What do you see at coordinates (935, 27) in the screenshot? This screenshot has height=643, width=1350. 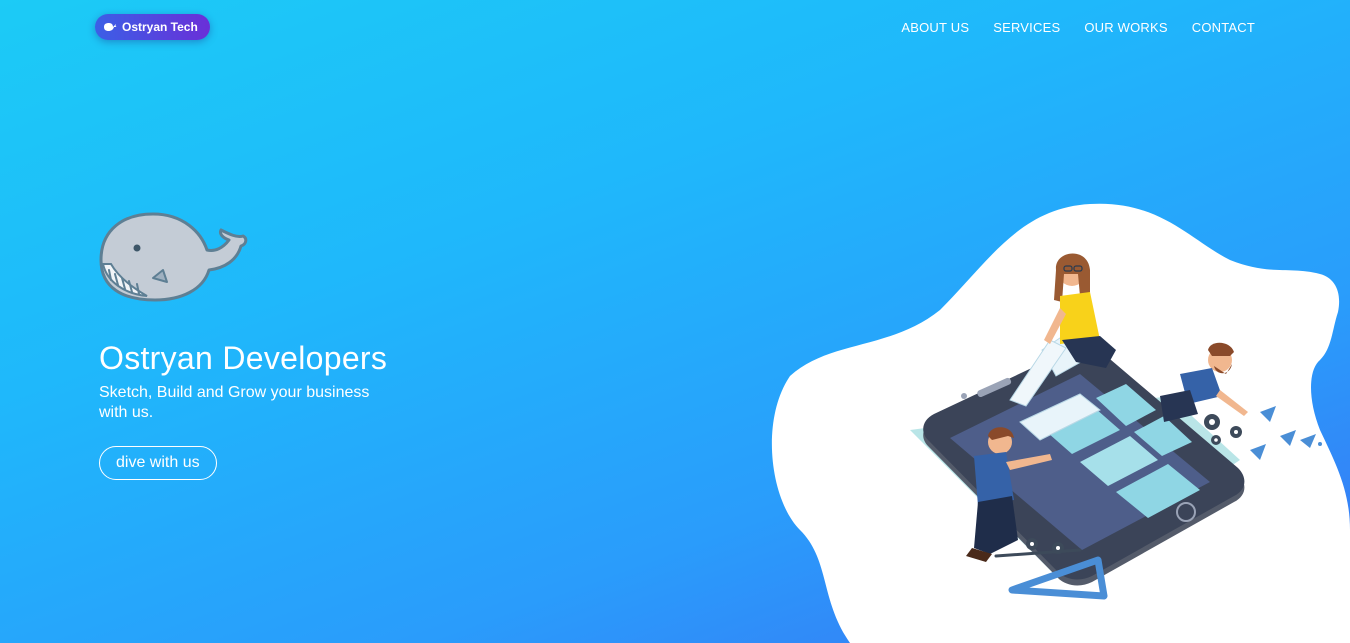 I see `nav-about-us: ABOUT US` at bounding box center [935, 27].